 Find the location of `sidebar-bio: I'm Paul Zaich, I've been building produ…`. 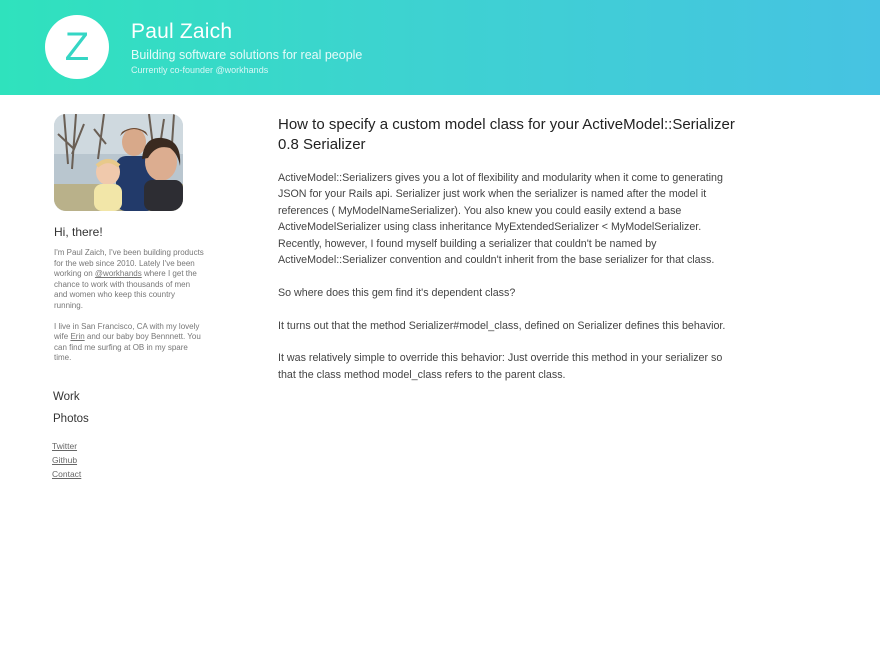

sidebar-bio: I'm Paul Zaich, I've been building produ… is located at coordinates (129, 311).